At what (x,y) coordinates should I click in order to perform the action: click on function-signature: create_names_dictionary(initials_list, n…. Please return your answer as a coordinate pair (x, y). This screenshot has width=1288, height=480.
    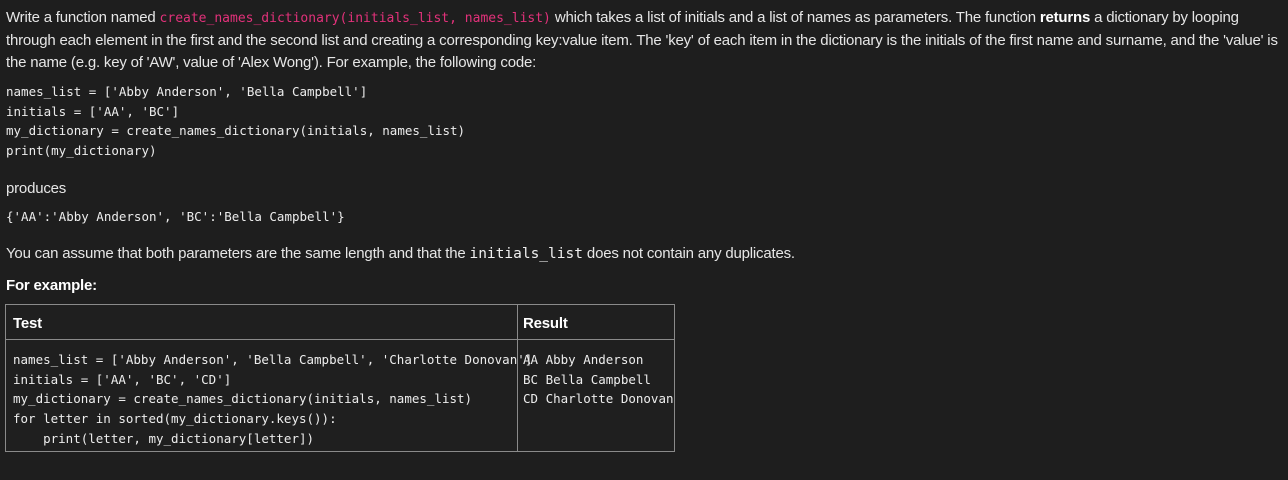
    Looking at the image, I should click on (355, 18).